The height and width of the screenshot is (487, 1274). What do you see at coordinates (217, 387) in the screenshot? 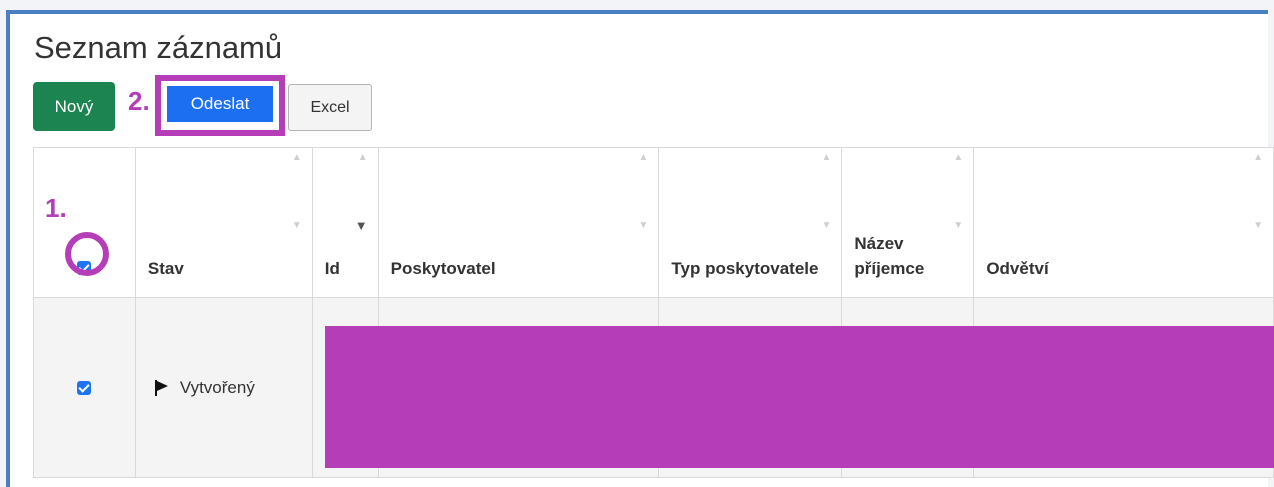
I see `status-text: Vytvořený` at bounding box center [217, 387].